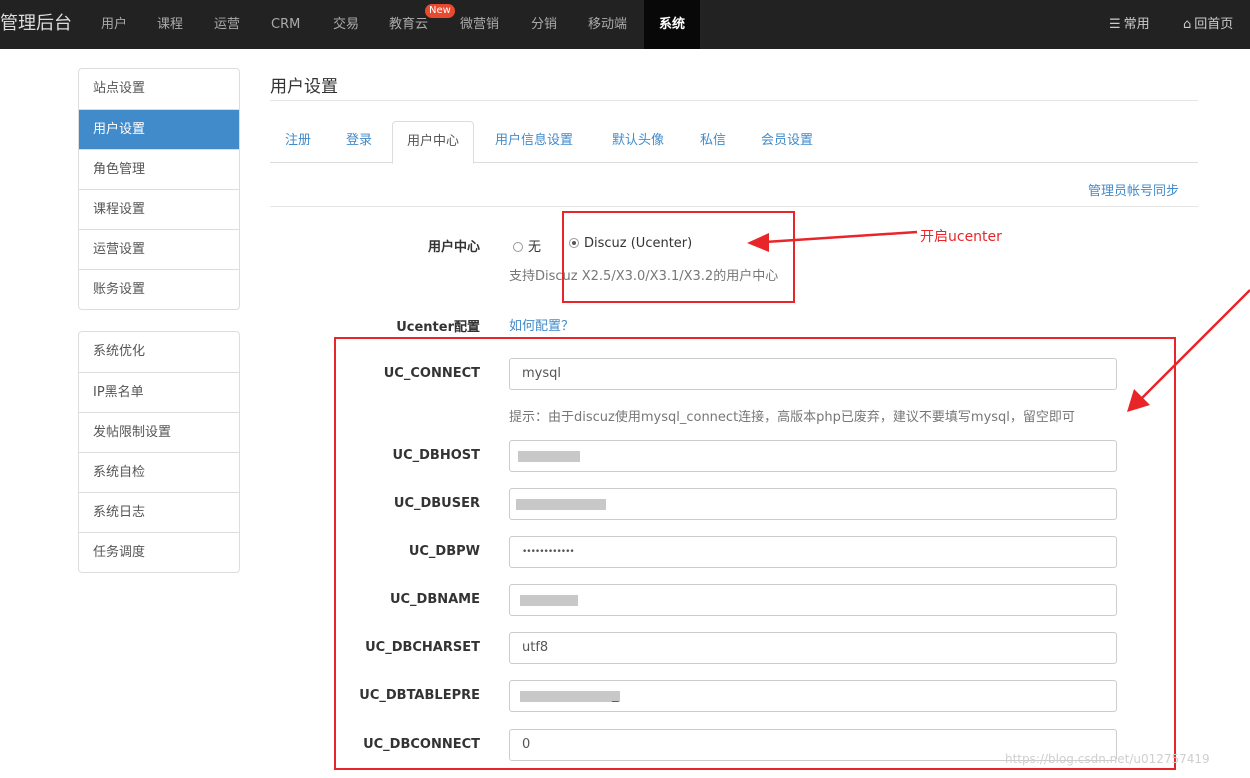  I want to click on annotation-arrows, so click(998, 321).